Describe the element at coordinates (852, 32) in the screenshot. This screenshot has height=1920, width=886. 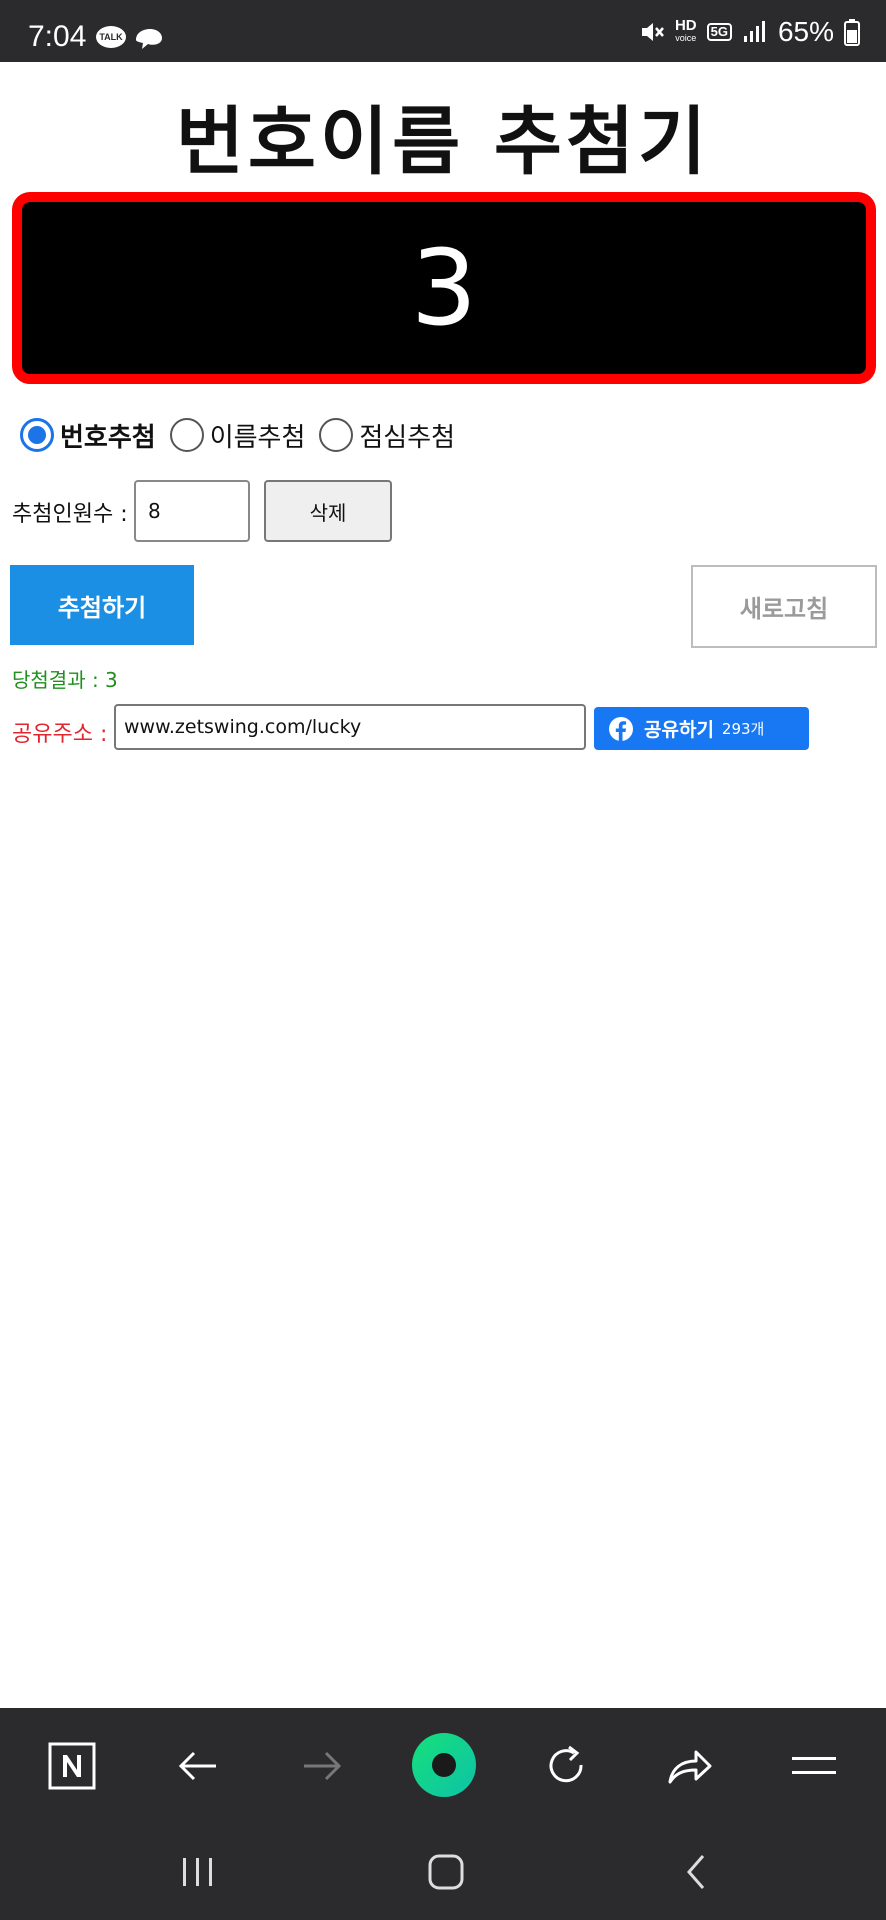
I see `battery-icon` at that location.